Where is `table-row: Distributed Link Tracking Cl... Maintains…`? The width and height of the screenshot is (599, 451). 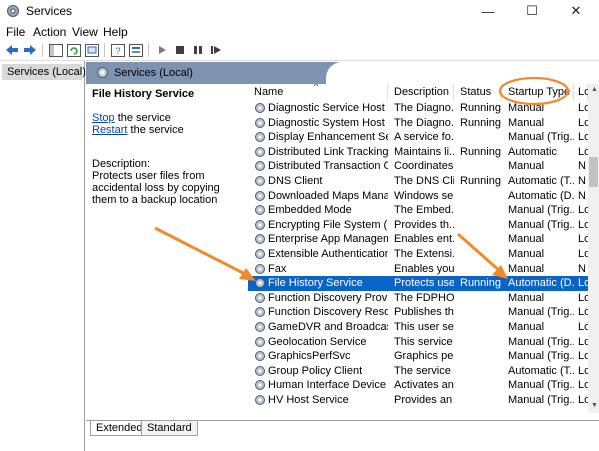
table-row: Distributed Link Tracking Cl... Maintains… is located at coordinates (418, 152).